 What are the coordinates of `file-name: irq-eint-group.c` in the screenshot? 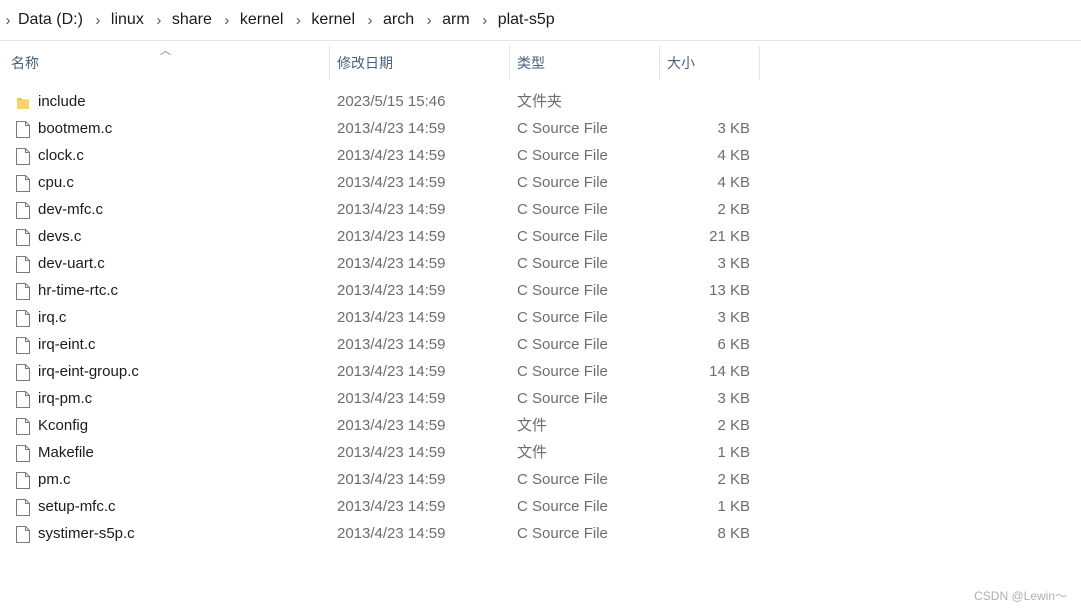 It's located at (88, 371).